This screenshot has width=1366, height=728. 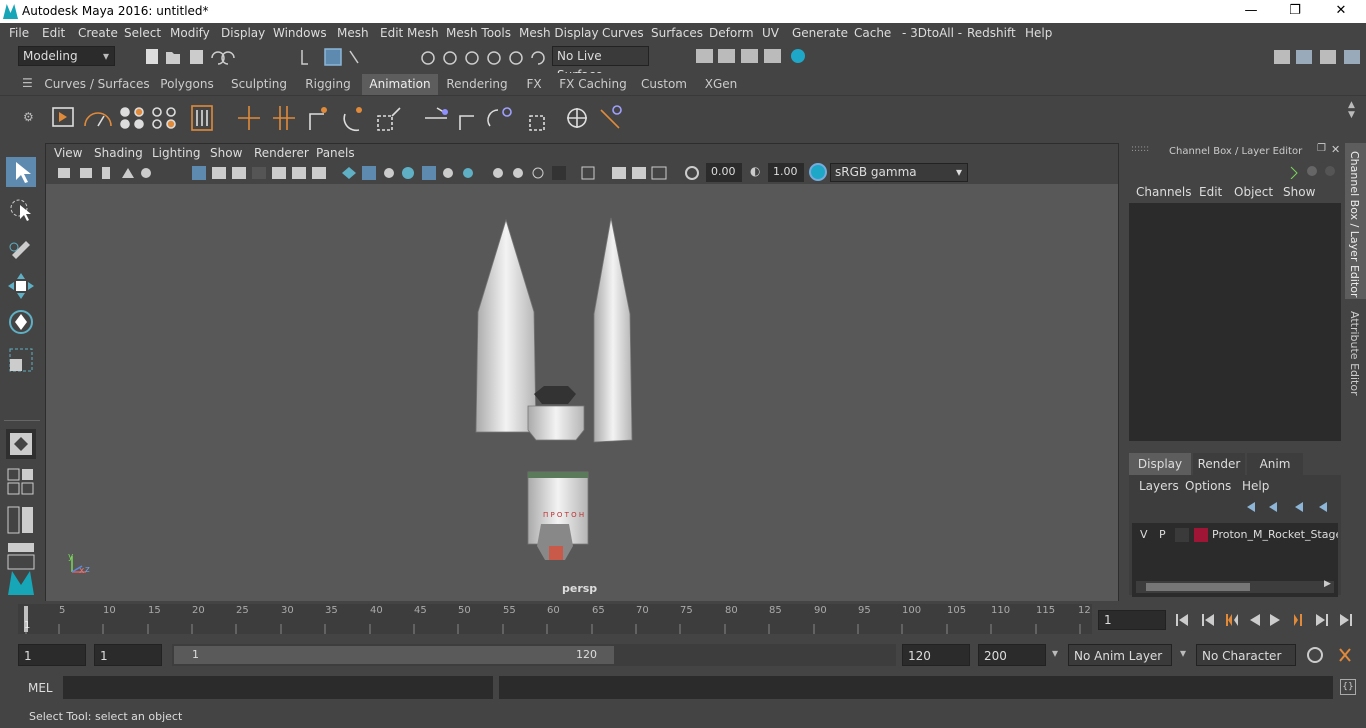 I want to click on tab-sculpting: Sculpting, so click(x=259, y=84).